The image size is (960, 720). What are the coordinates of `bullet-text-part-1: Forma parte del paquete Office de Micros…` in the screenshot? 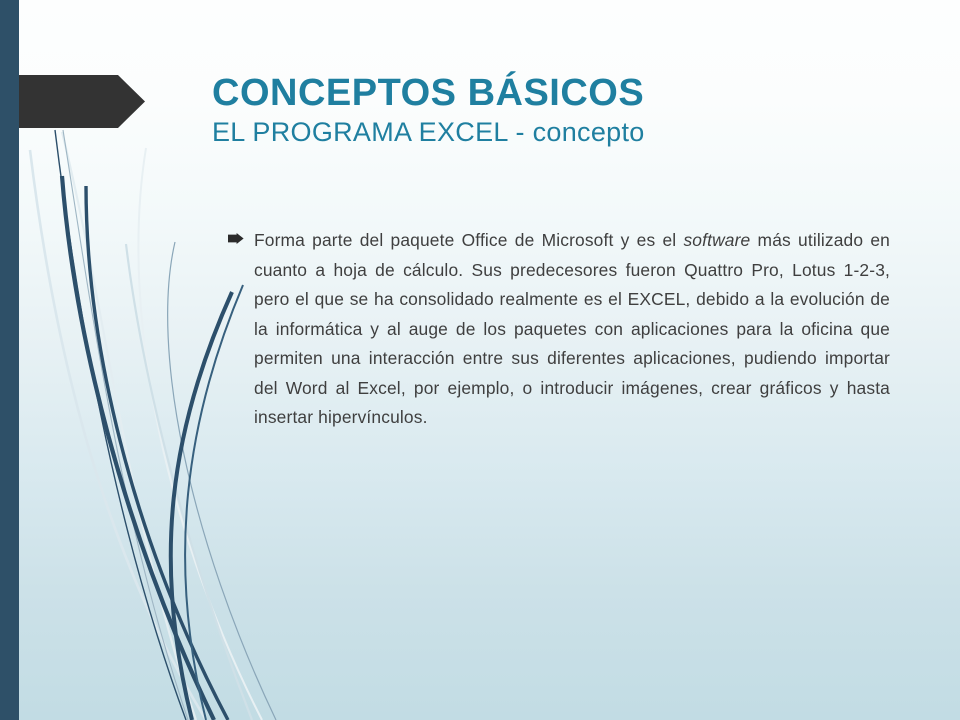 It's located at (469, 240).